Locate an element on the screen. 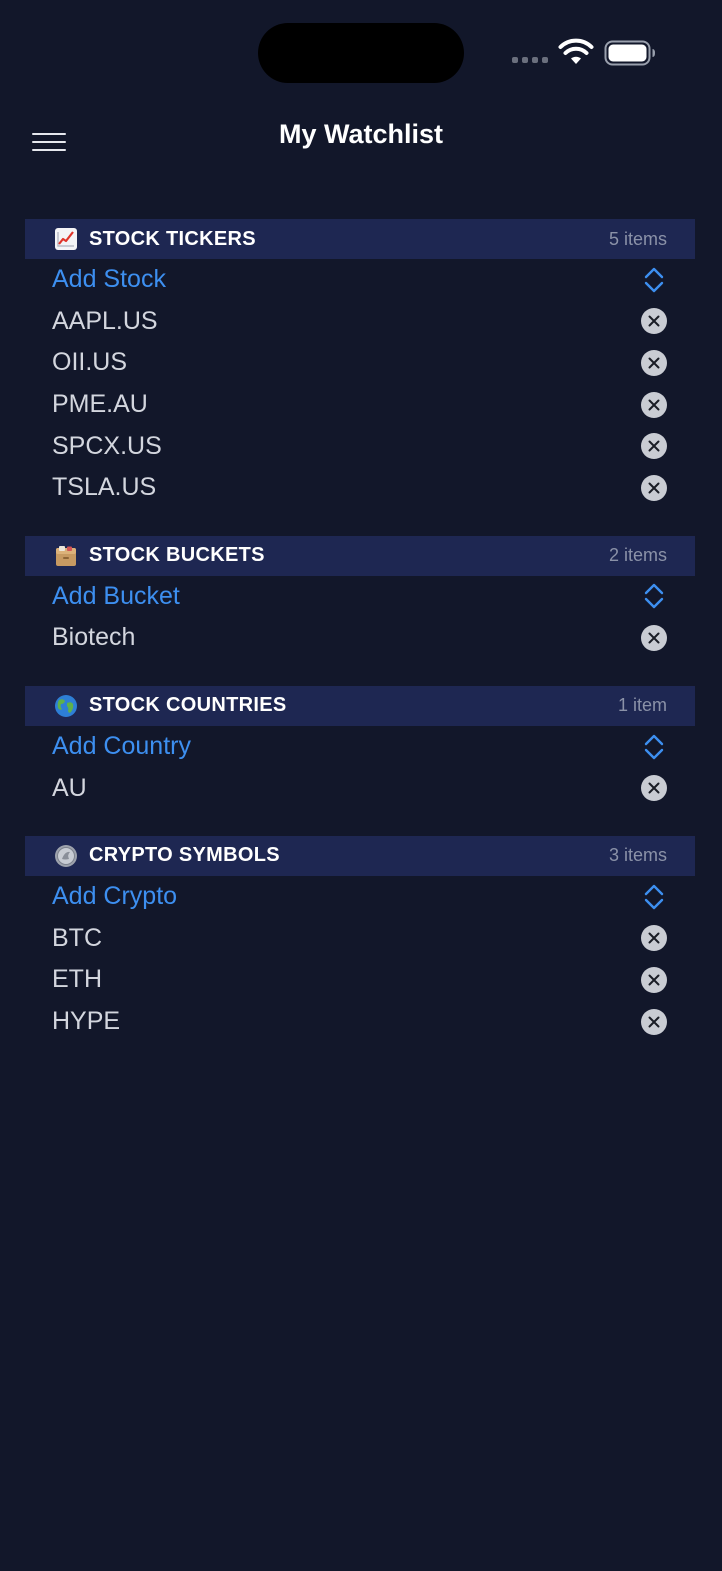 Image resolution: width=722 pixels, height=1571 pixels. list-item: AAPL.US is located at coordinates (360, 322).